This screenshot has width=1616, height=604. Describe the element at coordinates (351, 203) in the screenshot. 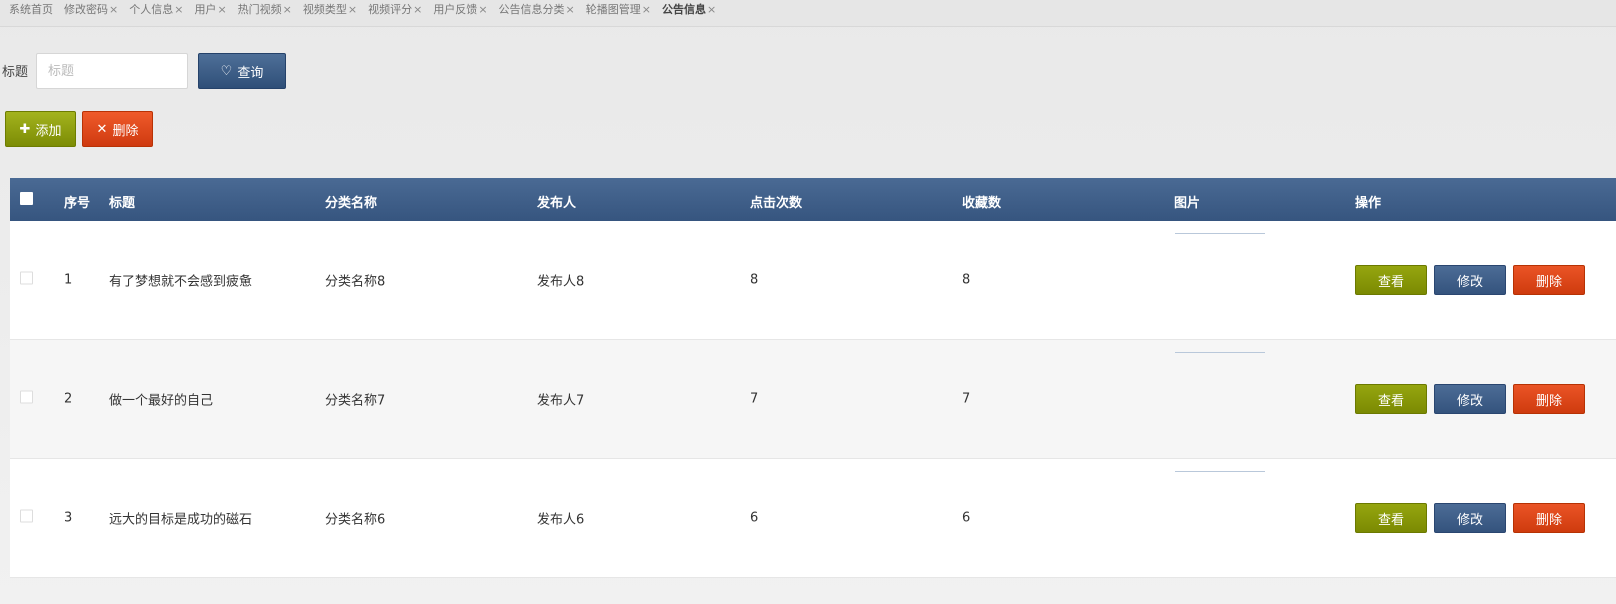

I see `header-category: 分类名称` at that location.